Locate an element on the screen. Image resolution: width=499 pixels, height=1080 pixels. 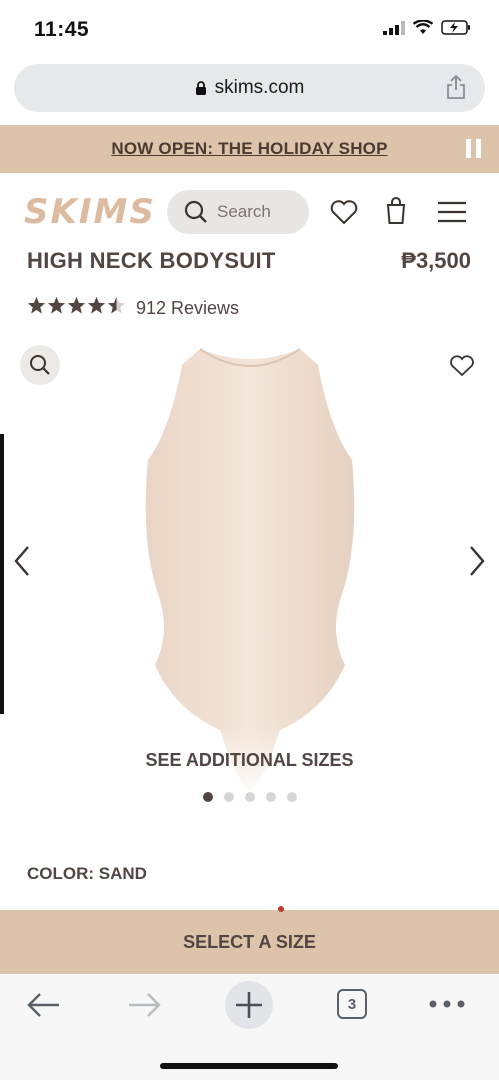
tab-count: 3 is located at coordinates (352, 1004).